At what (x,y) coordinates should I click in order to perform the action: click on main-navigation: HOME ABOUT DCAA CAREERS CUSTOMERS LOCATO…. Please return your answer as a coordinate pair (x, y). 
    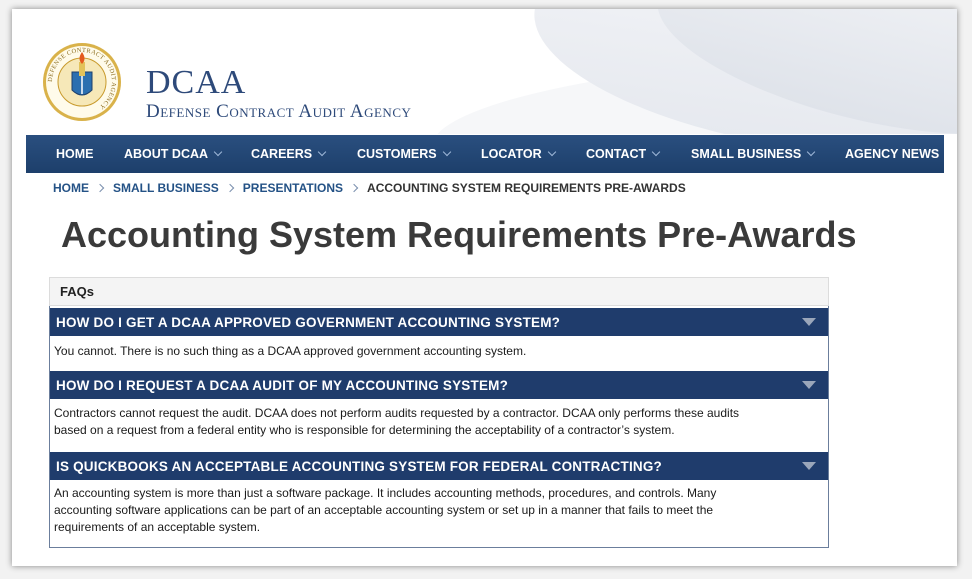
    Looking at the image, I should click on (485, 154).